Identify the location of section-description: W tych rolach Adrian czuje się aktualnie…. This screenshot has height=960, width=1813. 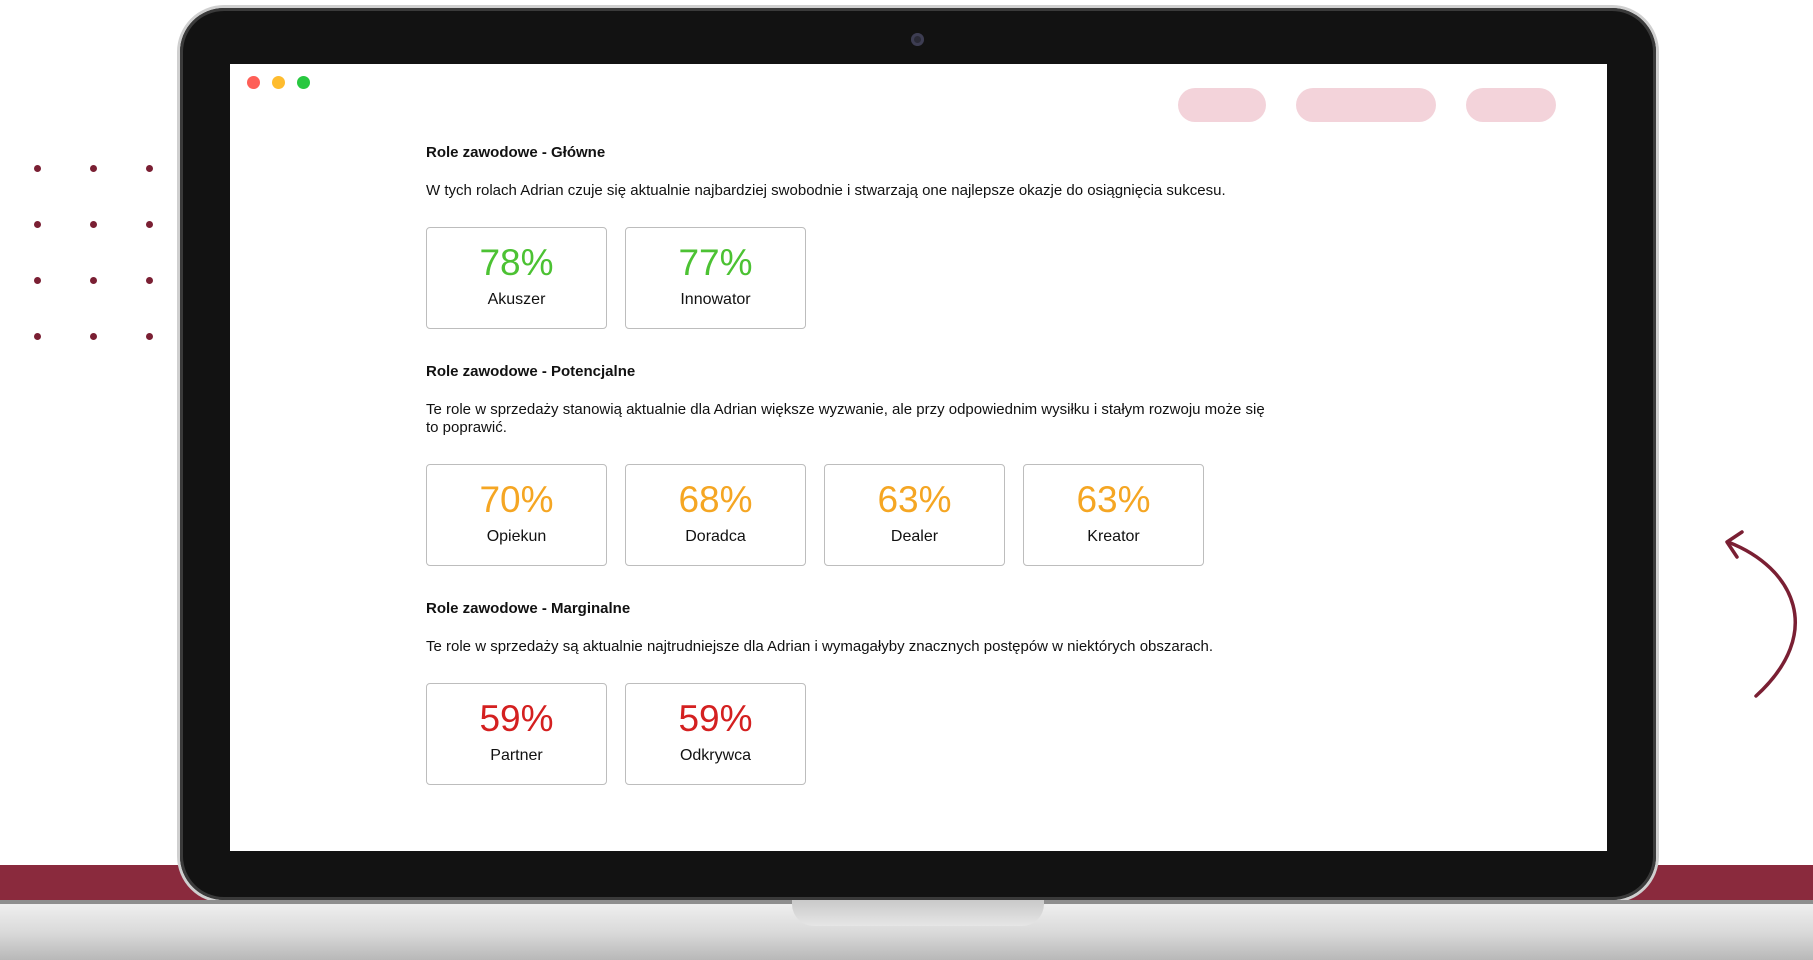
(826, 190).